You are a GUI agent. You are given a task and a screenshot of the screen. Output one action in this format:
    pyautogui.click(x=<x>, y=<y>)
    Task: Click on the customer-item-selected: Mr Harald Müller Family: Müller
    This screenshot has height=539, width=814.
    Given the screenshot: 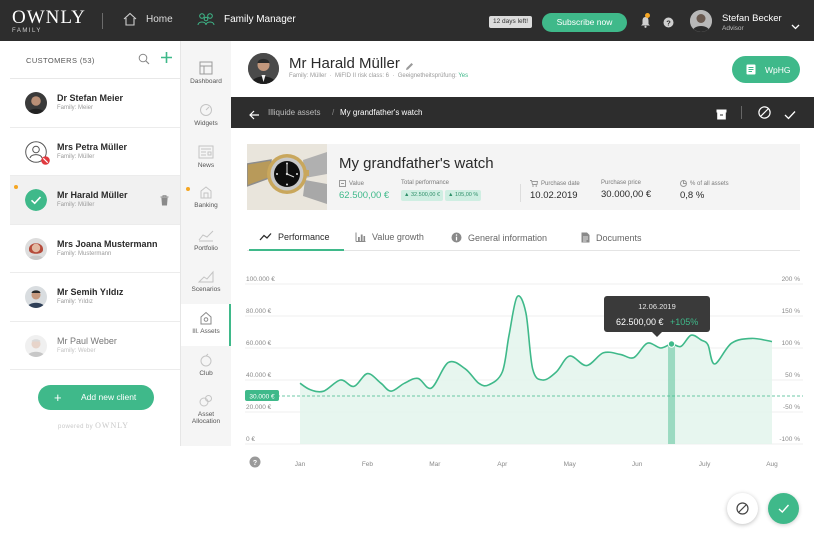 What is the action you would take?
    pyautogui.click(x=95, y=200)
    